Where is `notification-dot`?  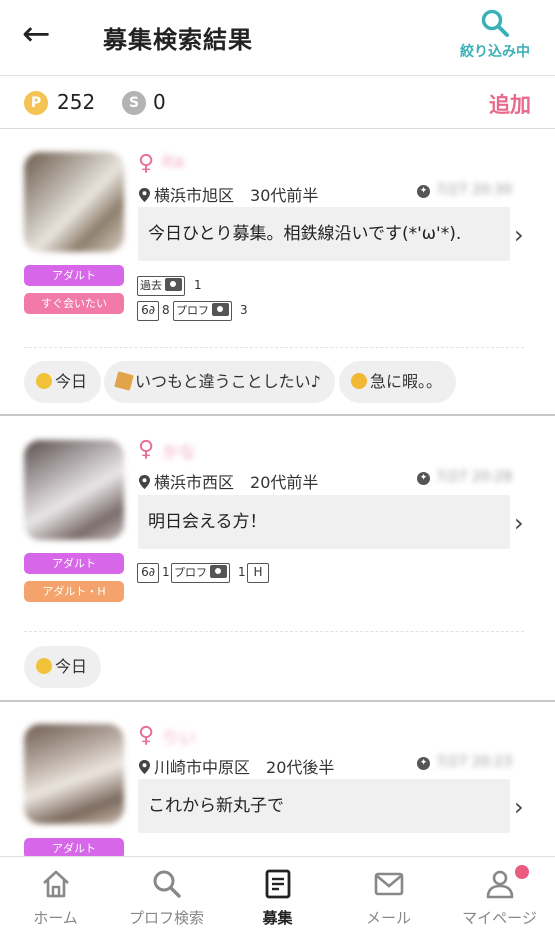
notification-dot is located at coordinates (522, 872).